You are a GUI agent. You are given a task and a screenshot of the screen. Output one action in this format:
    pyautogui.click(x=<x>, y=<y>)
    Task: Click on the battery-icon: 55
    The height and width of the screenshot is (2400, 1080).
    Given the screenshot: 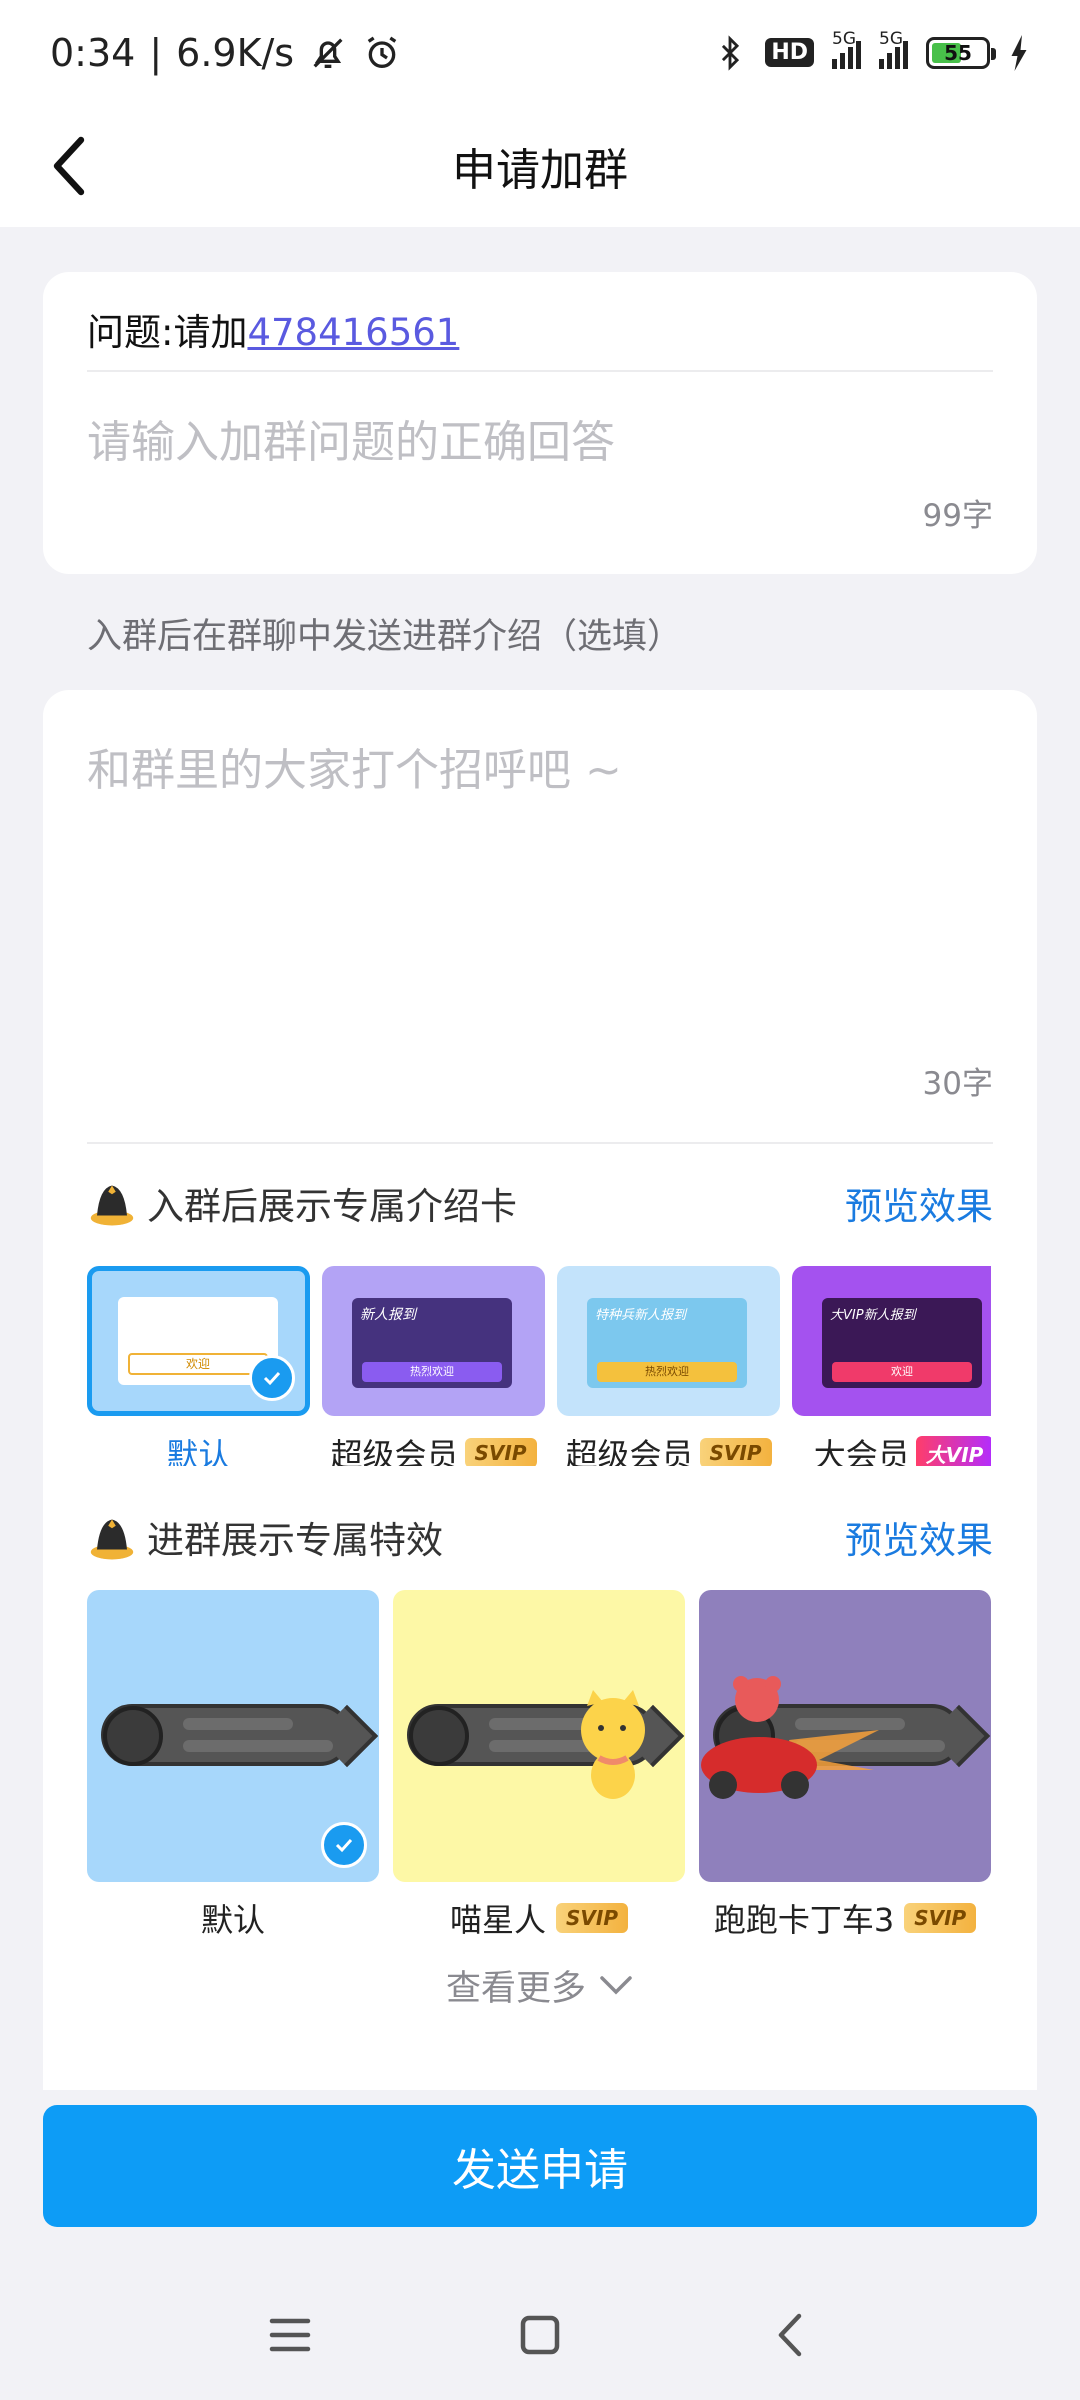 What is the action you would take?
    pyautogui.click(x=961, y=52)
    